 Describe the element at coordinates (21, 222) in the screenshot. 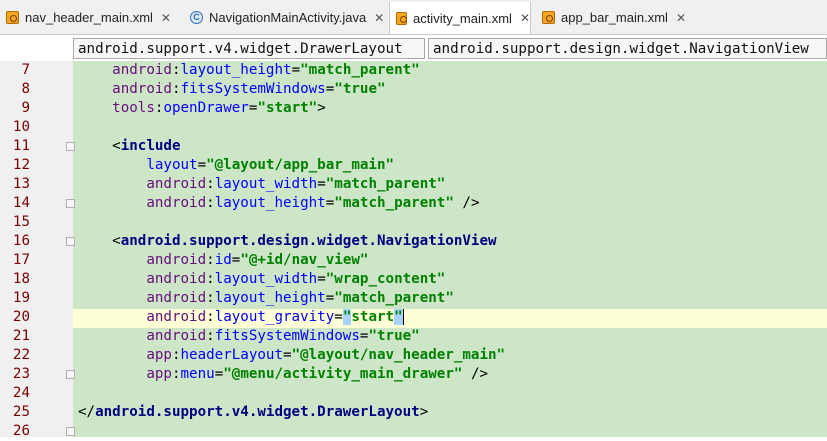

I see `line-number: 15` at that location.